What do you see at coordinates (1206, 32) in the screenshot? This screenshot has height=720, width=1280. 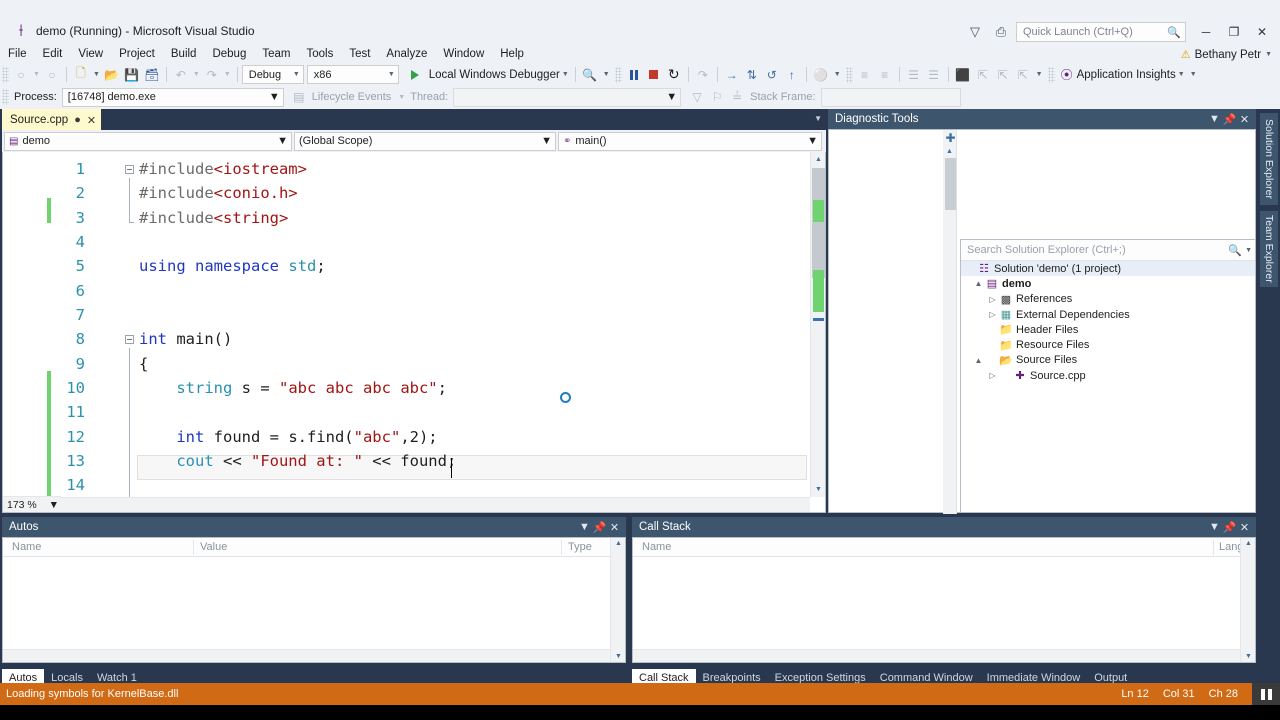 I see `minimize-button: ─` at bounding box center [1206, 32].